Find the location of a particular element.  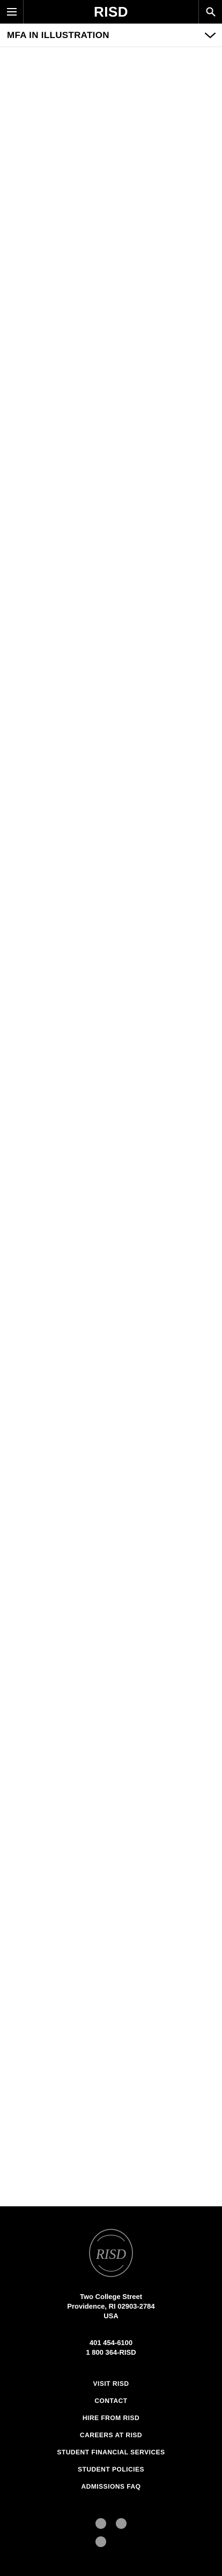

visit-risd-link: VISIT RISD is located at coordinates (111, 2383).